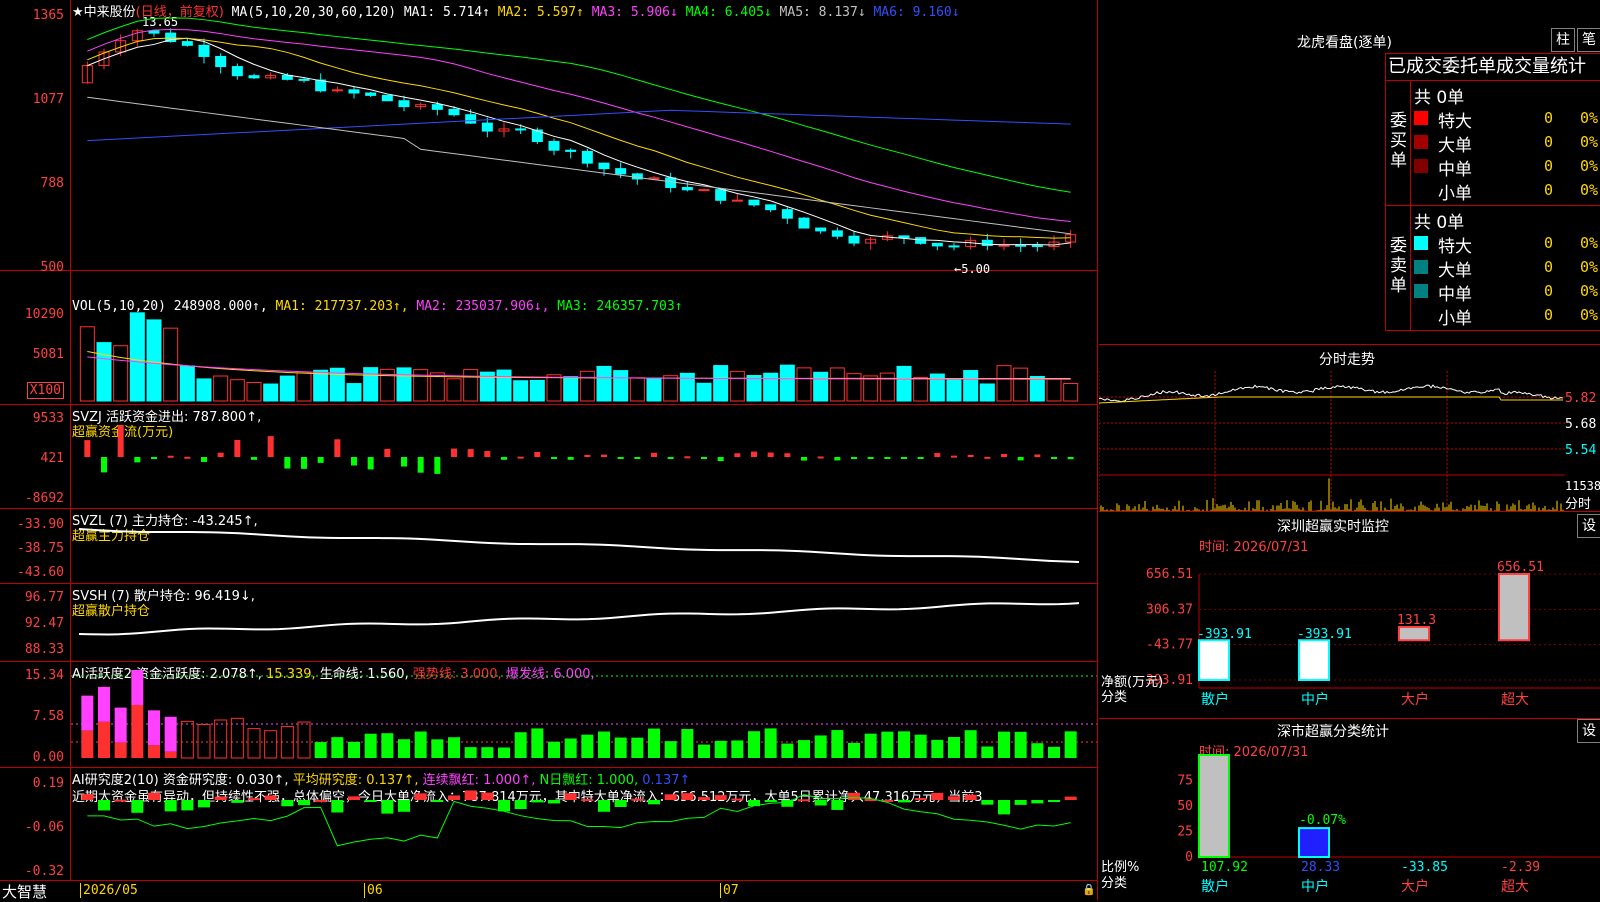  What do you see at coordinates (35, 137) in the screenshot?
I see `kline-yaxis: 1365 1077 788 500` at bounding box center [35, 137].